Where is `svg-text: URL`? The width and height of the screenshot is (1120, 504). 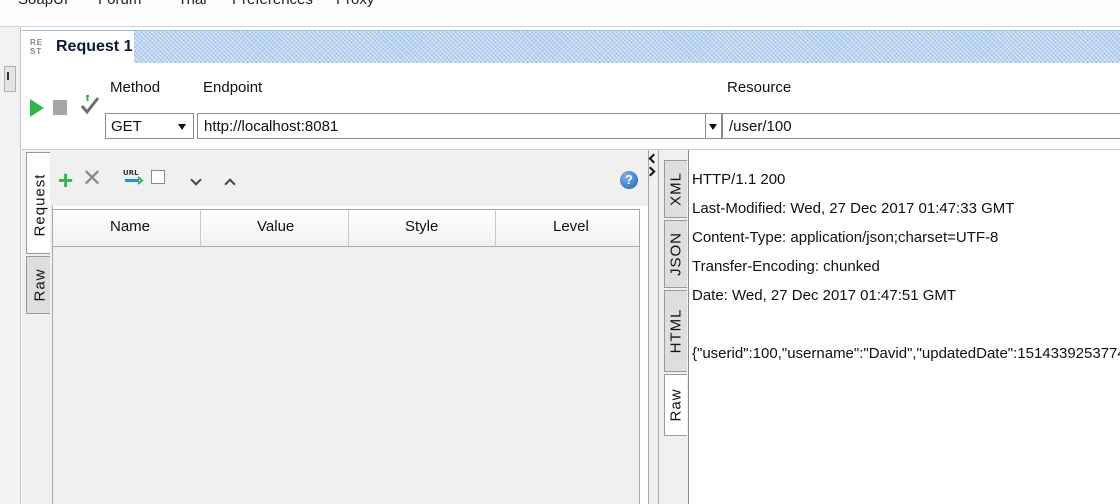
svg-text: URL is located at coordinates (131, 173).